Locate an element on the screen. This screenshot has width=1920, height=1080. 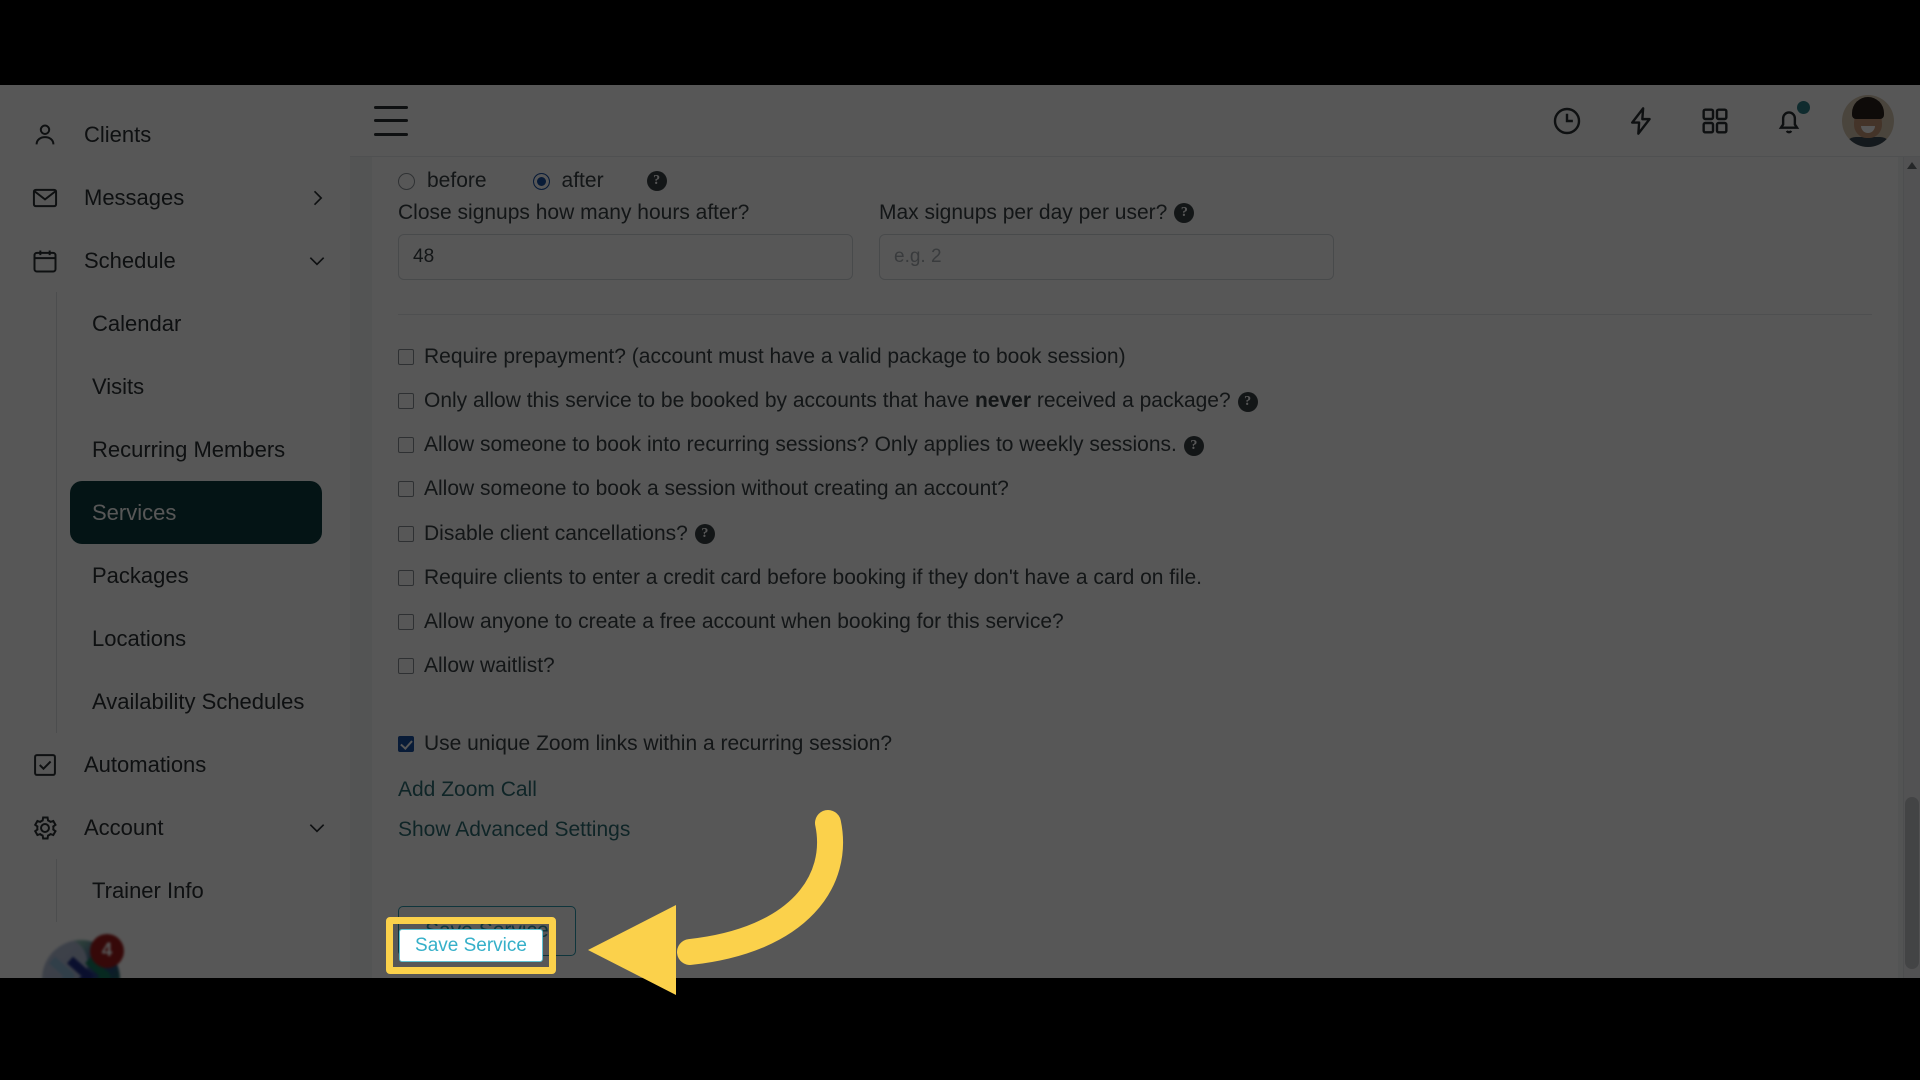
sidebar-item-locations: Locations is located at coordinates (189, 638).